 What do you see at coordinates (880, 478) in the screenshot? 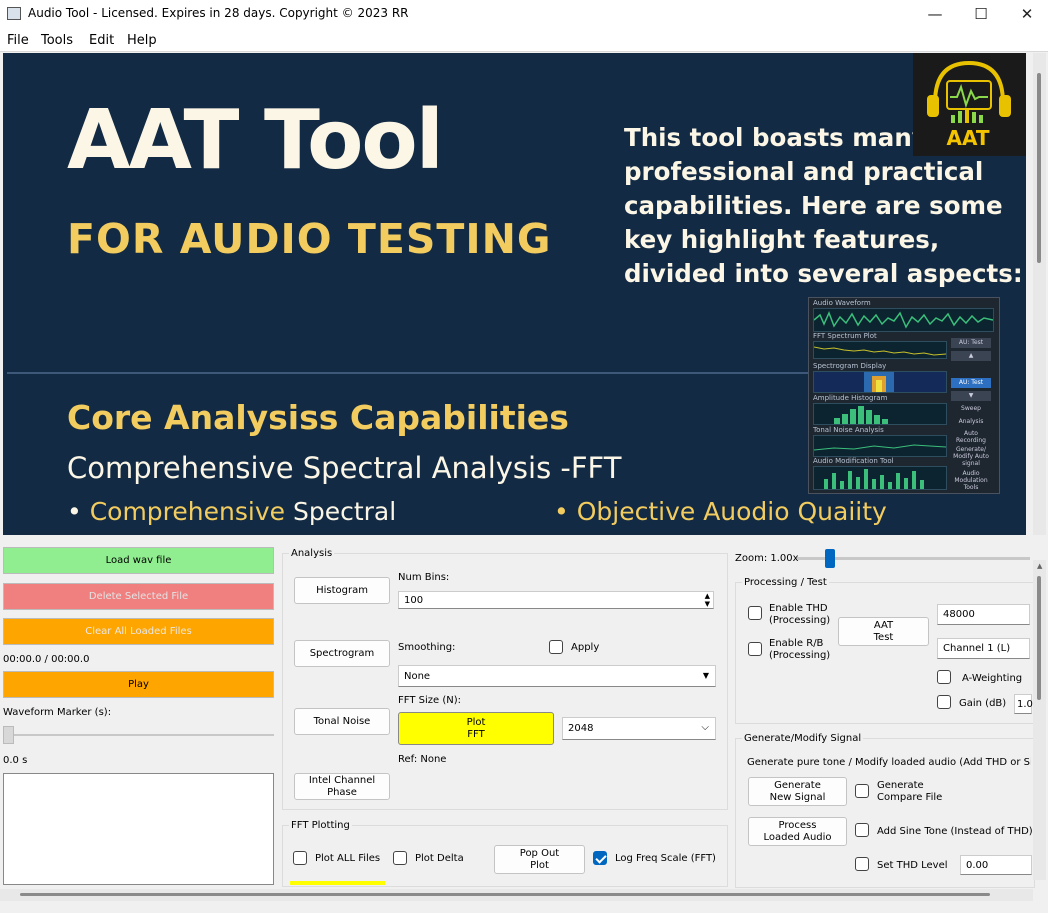
I see `thumb-modification` at bounding box center [880, 478].